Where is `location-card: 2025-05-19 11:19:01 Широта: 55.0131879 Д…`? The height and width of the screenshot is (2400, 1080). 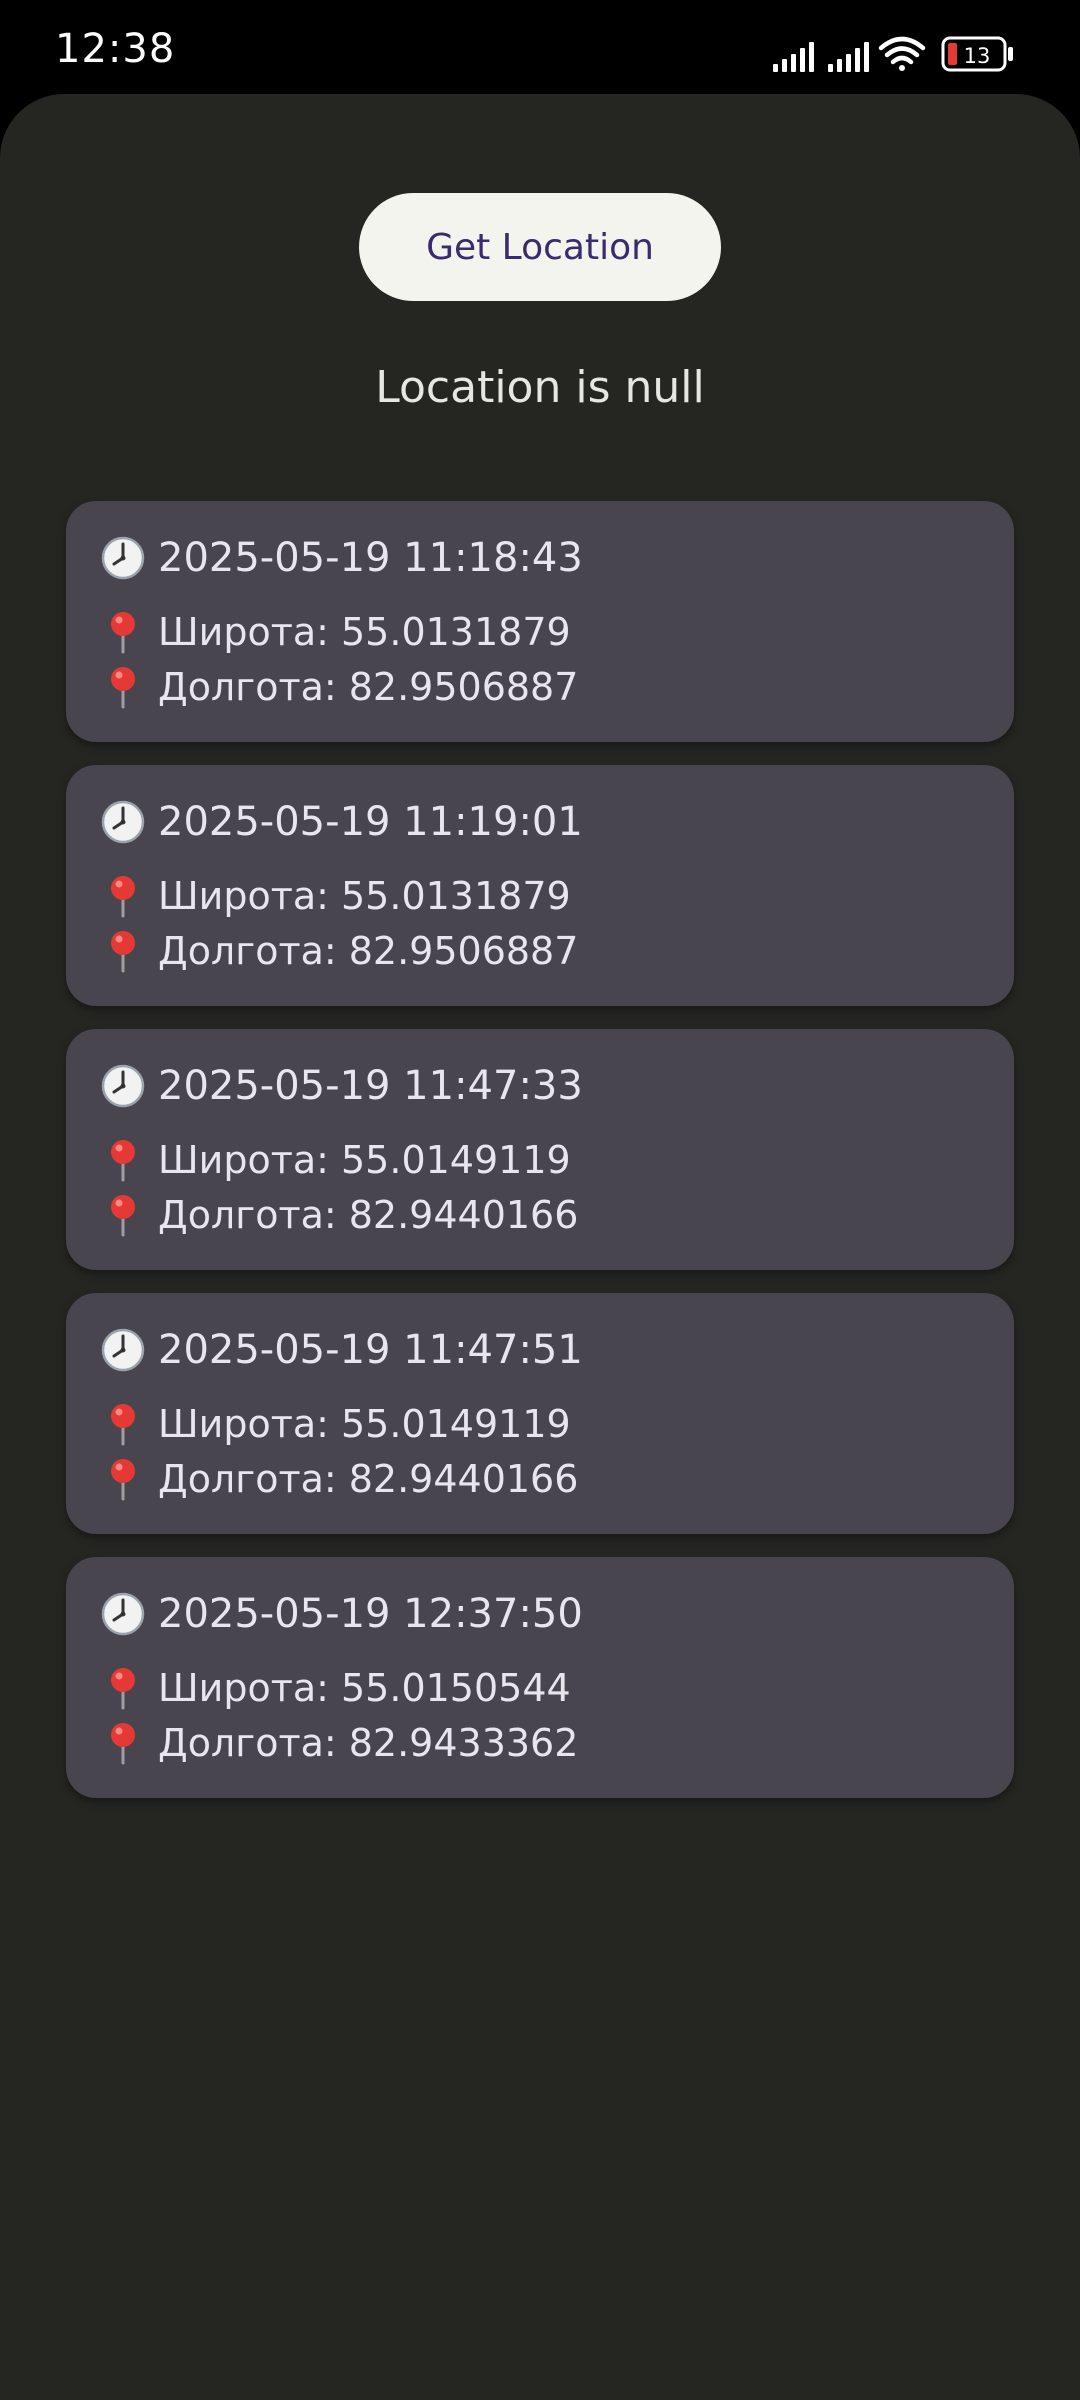 location-card: 2025-05-19 11:19:01 Широта: 55.0131879 Д… is located at coordinates (540, 885).